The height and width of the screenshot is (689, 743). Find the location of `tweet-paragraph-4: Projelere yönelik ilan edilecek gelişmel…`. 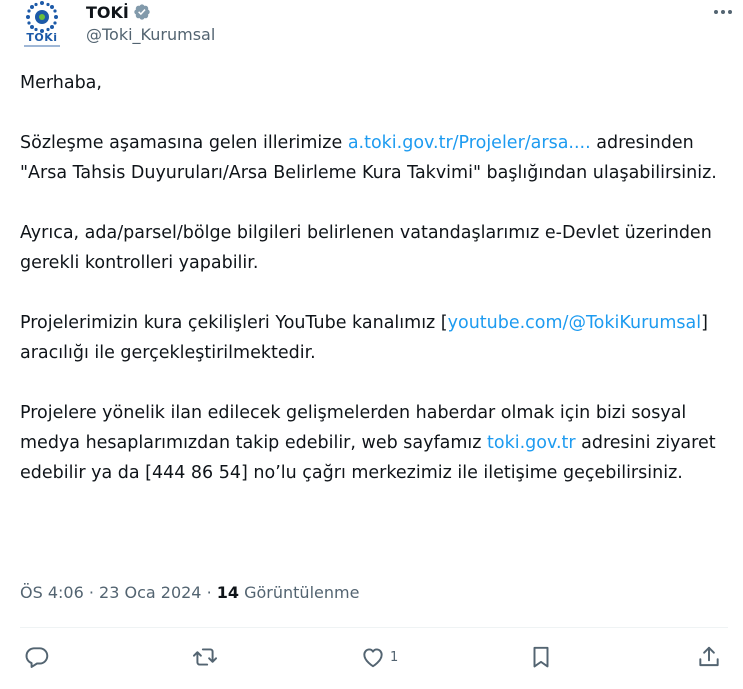

tweet-paragraph-4: Projelere yönelik ilan edilecek gelişmel… is located at coordinates (370, 443).